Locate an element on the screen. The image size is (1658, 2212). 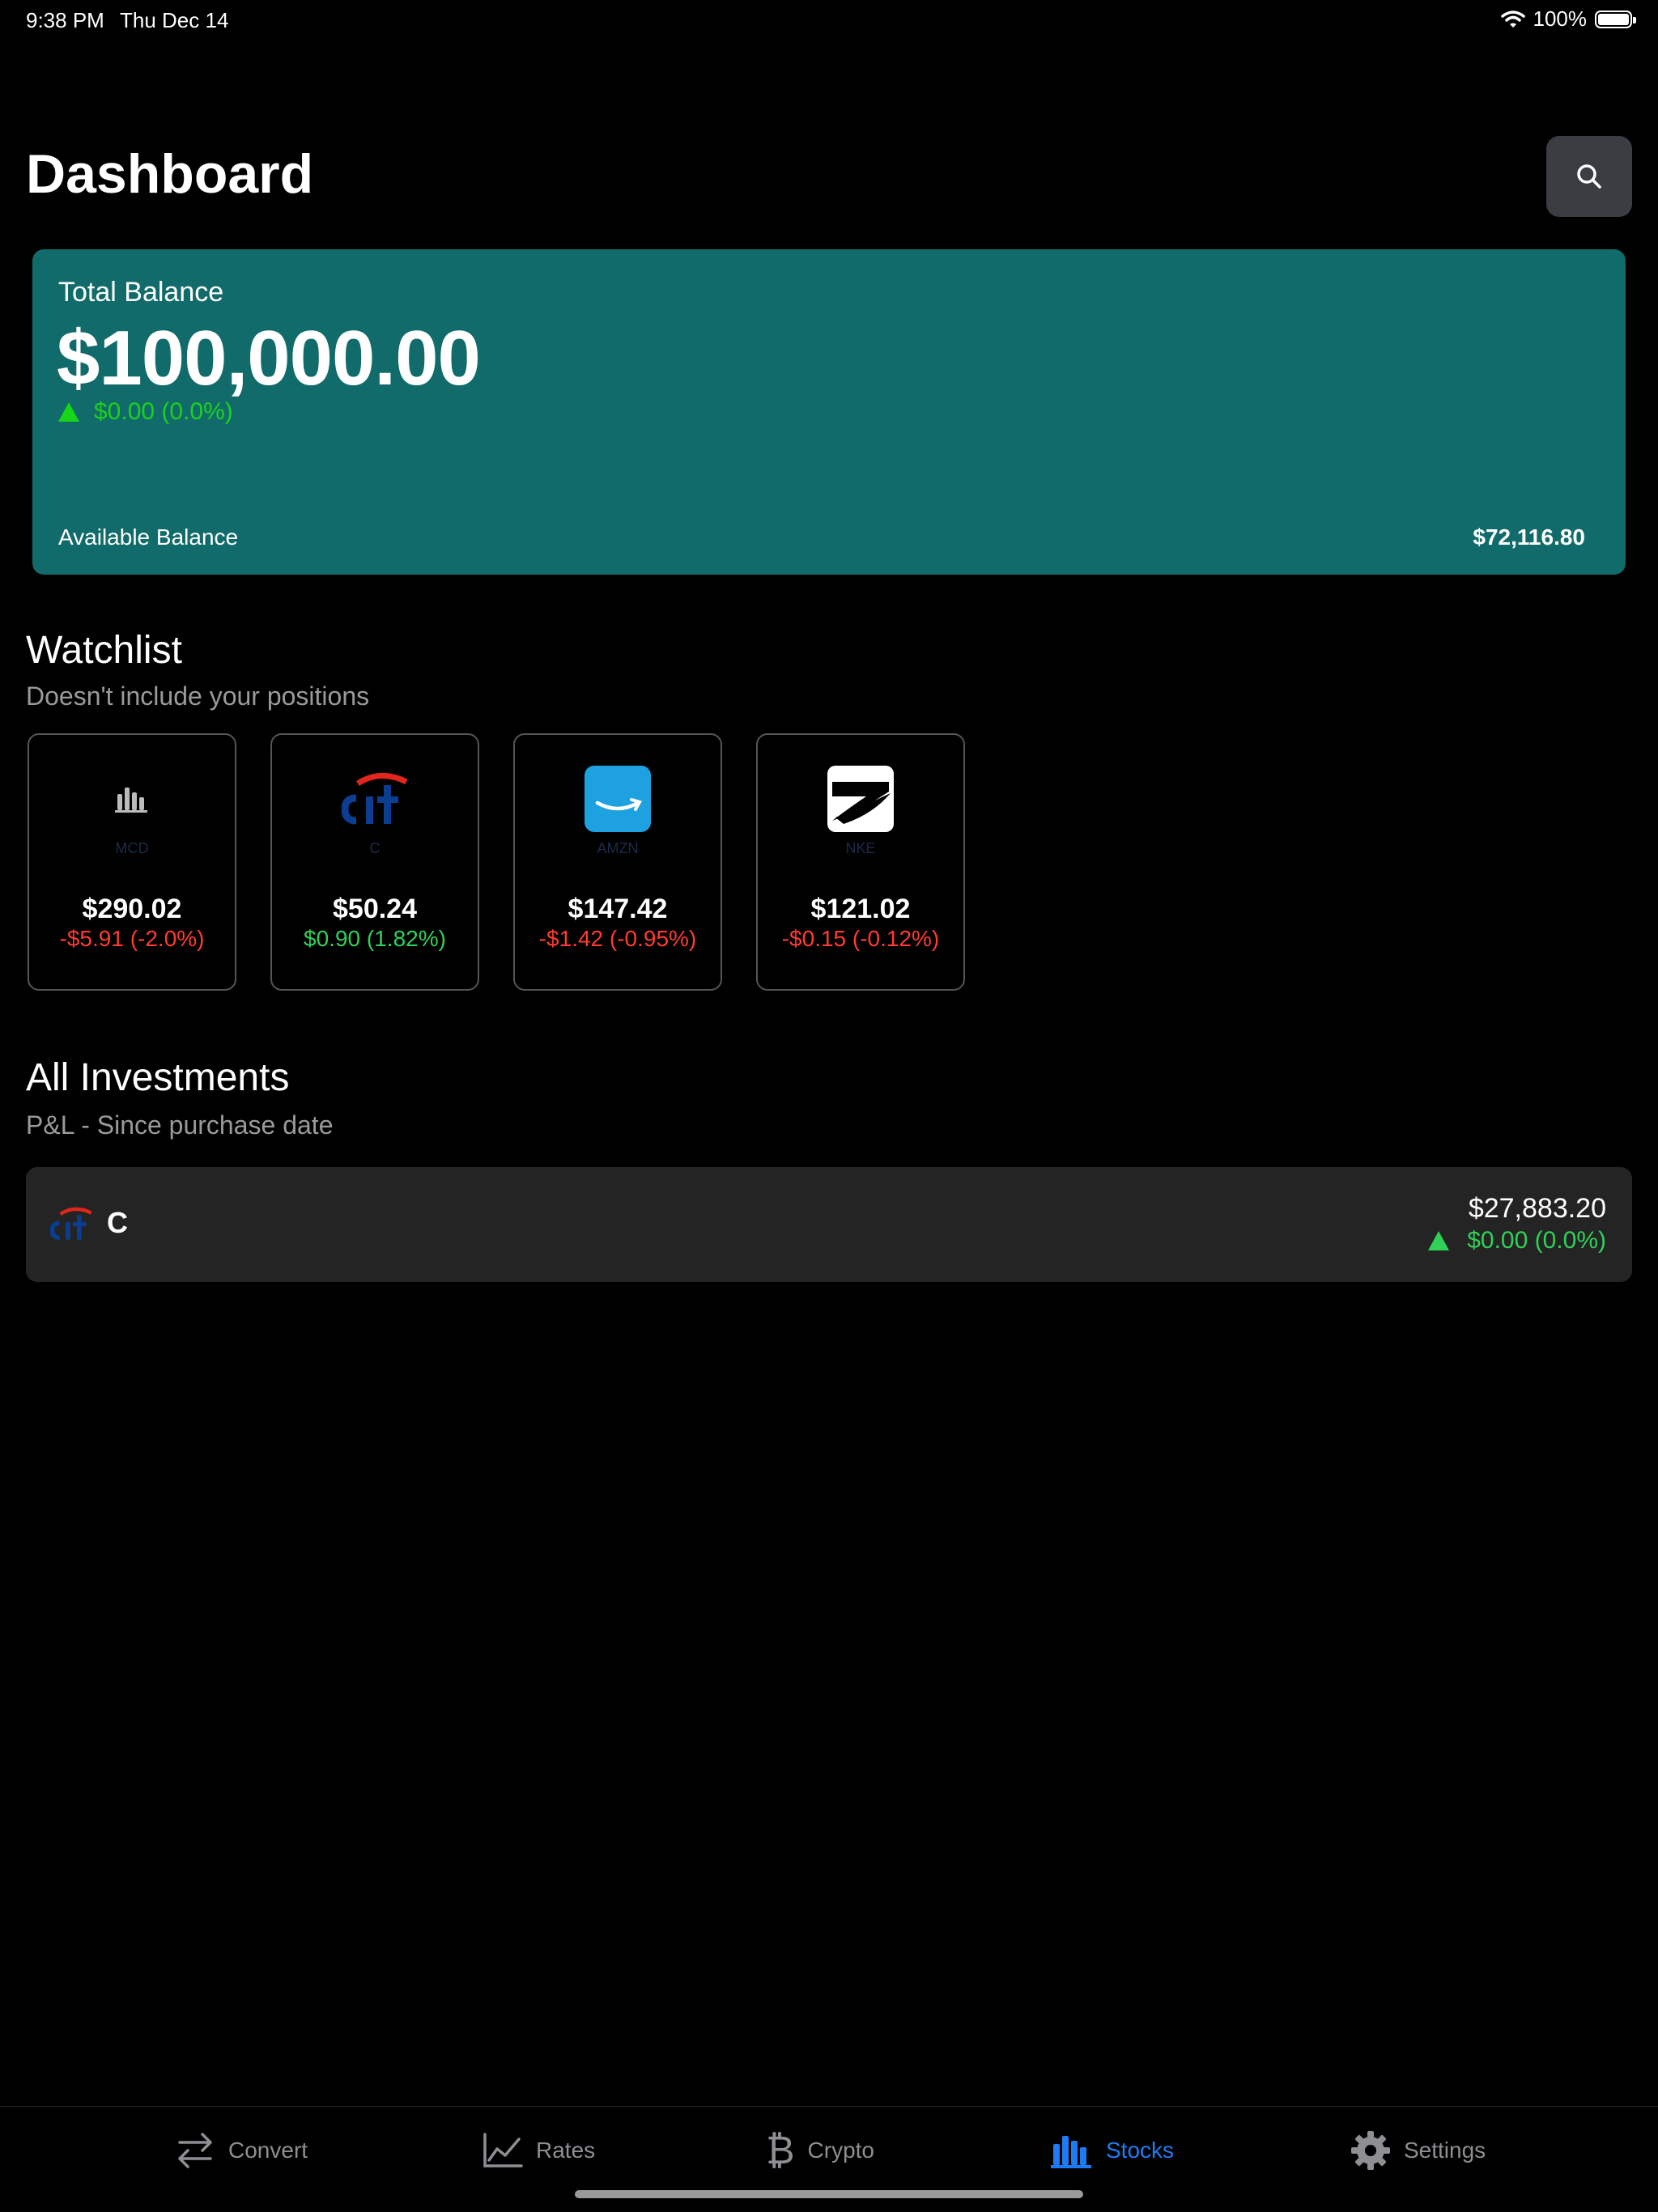
tab-crypto: ₿ Crypto is located at coordinates (820, 2150).